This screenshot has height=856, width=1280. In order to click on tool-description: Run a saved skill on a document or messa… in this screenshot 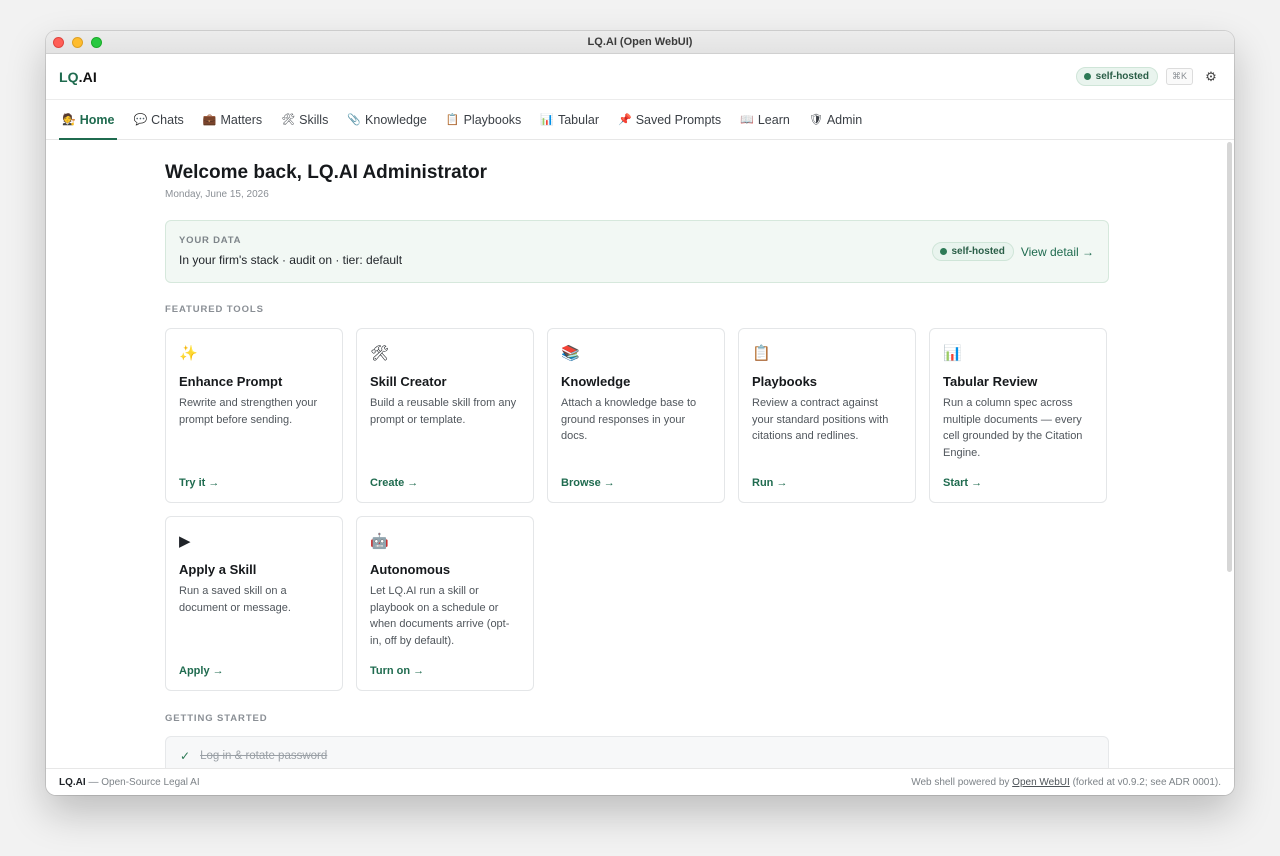, I will do `click(235, 599)`.